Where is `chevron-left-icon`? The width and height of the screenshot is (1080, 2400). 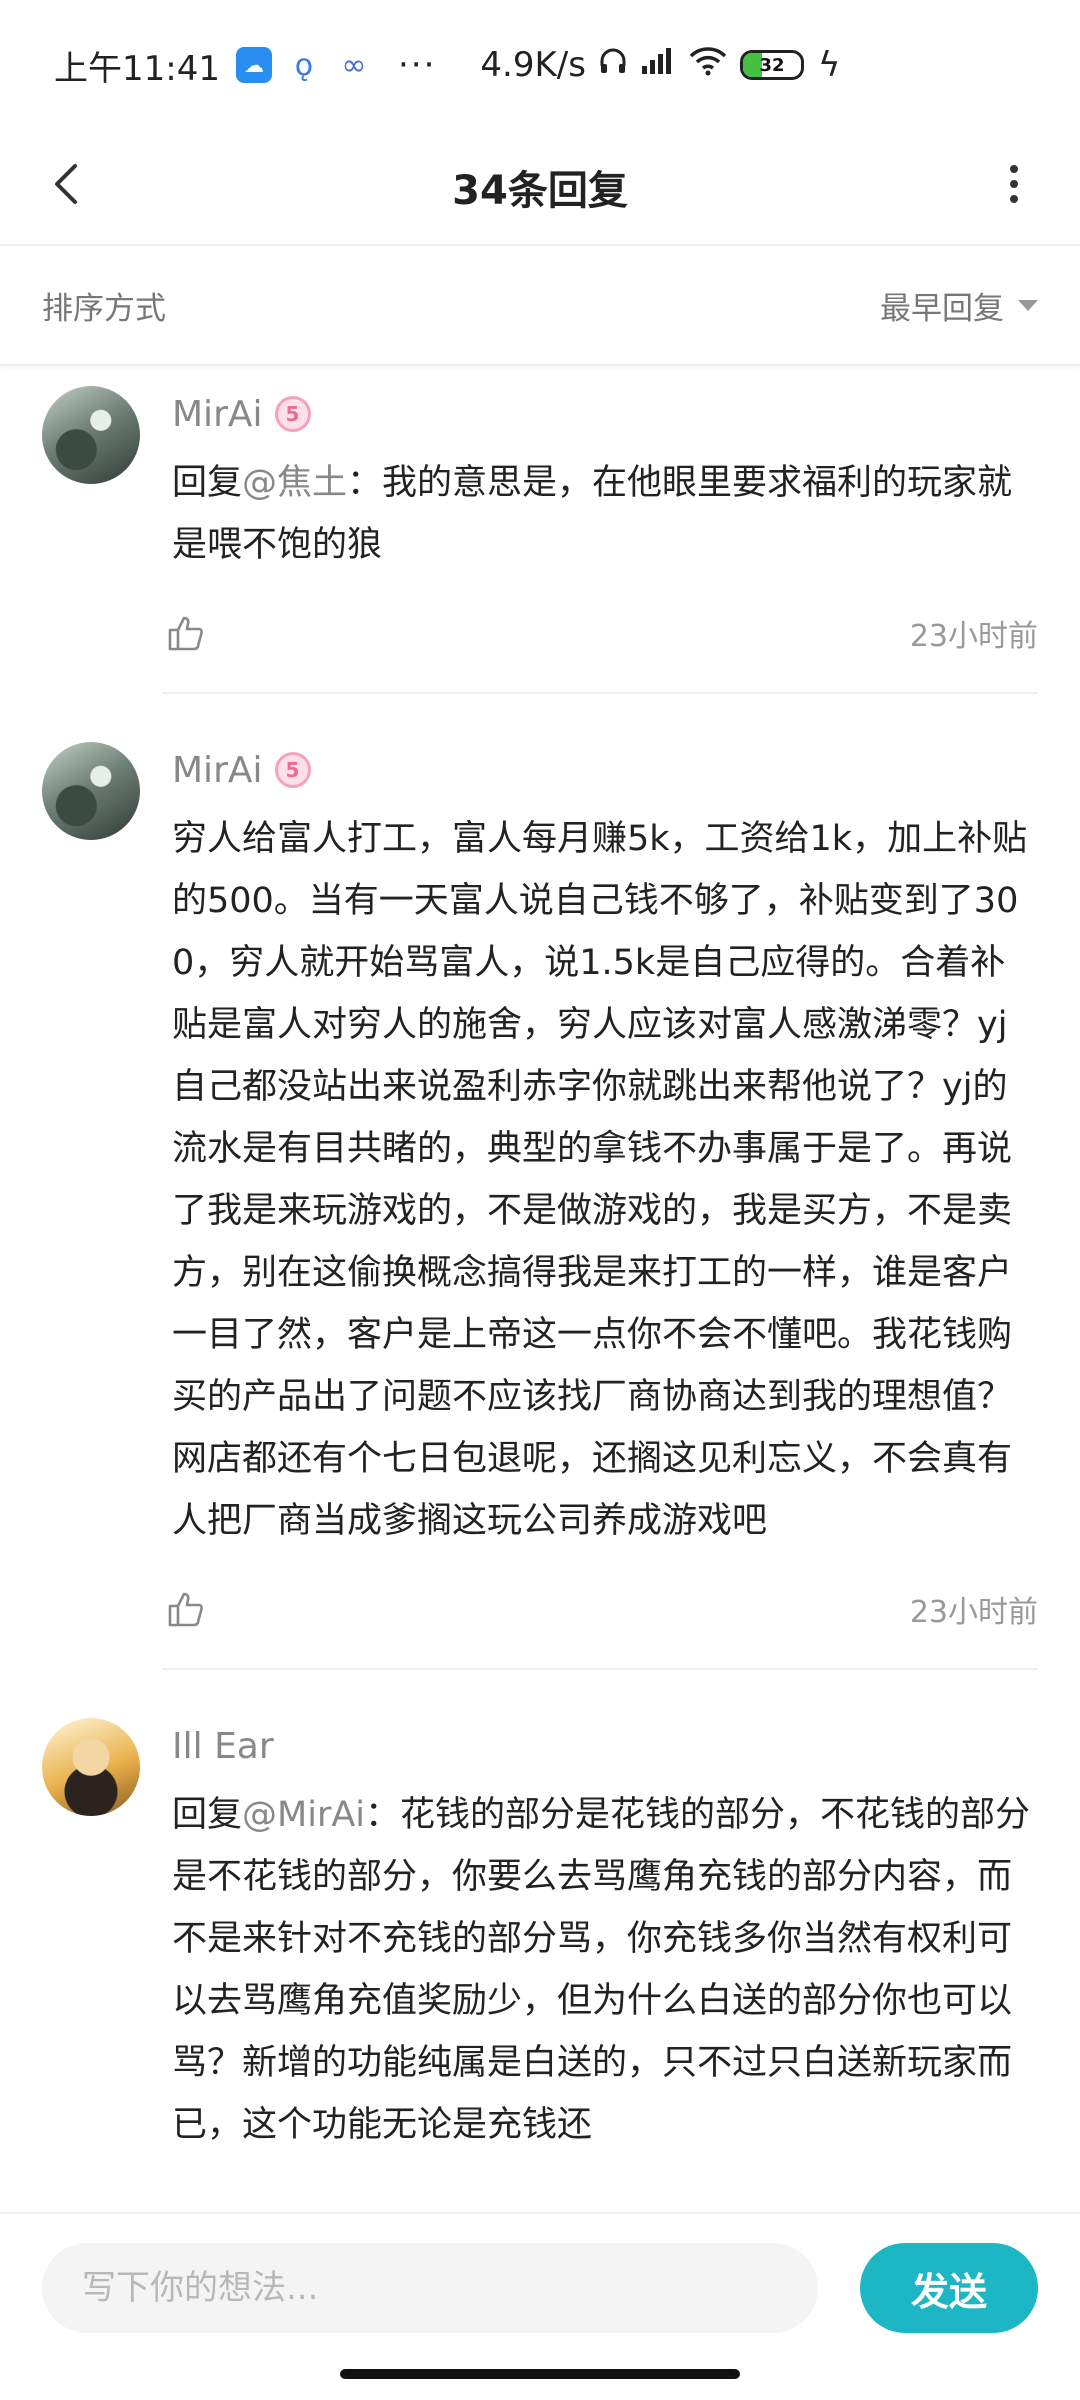 chevron-left-icon is located at coordinates (66, 184).